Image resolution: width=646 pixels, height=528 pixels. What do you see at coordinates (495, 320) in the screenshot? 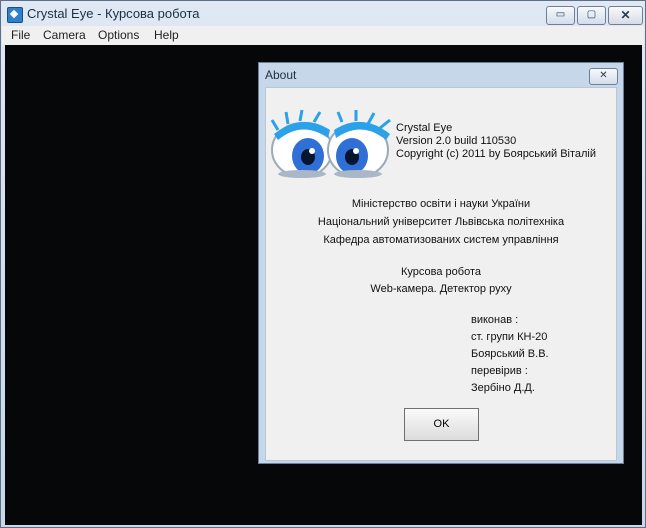
I see `performed-by-label: виконав :` at bounding box center [495, 320].